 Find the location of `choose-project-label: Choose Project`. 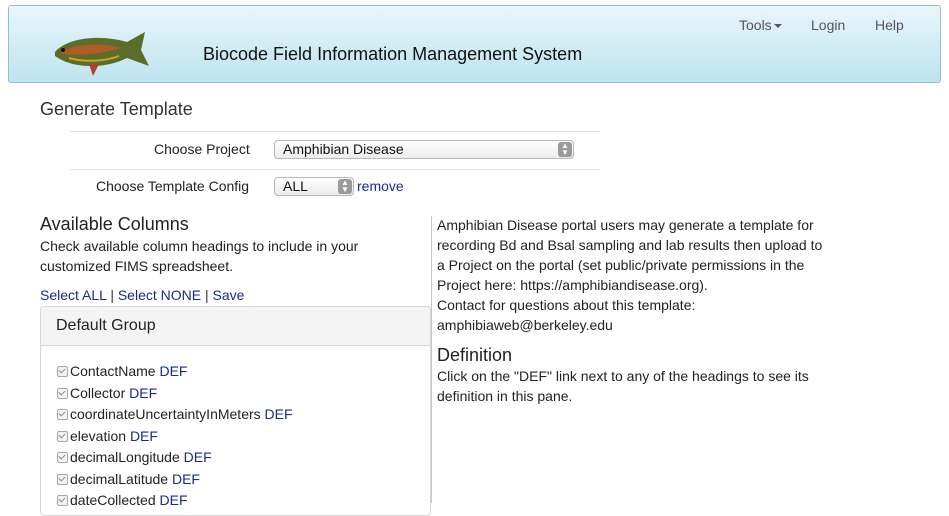

choose-project-label: Choose Project is located at coordinates (202, 149).